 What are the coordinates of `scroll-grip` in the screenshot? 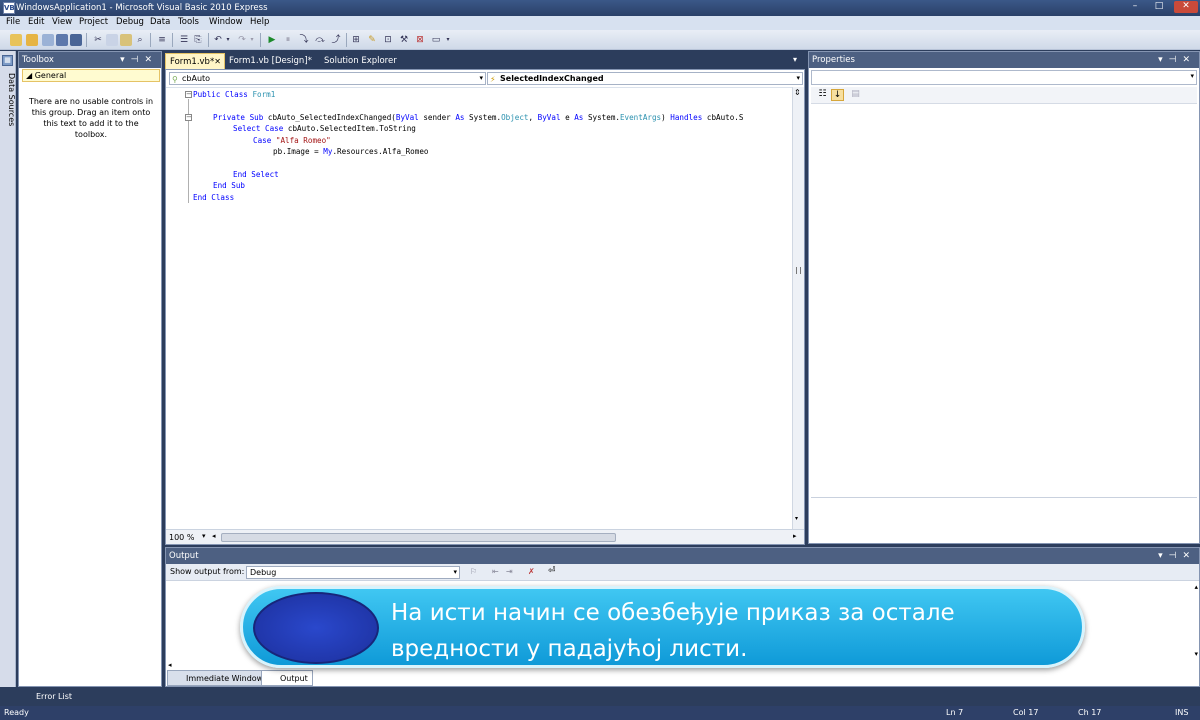 It's located at (798, 270).